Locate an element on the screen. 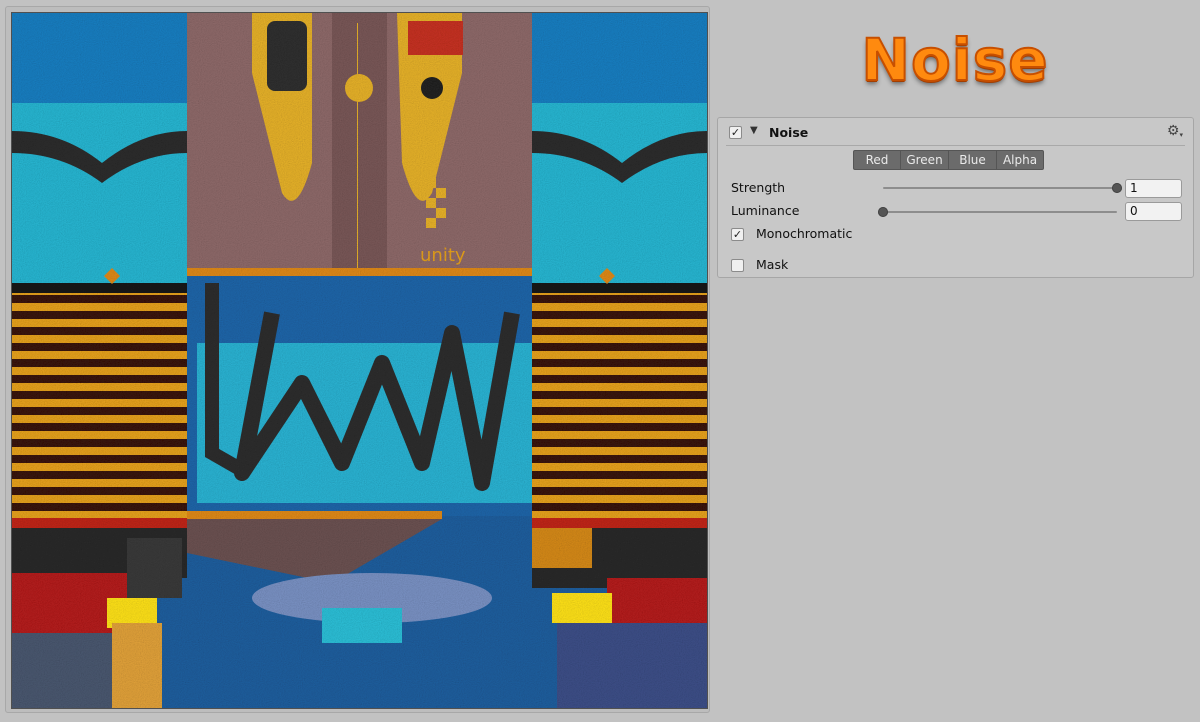 Image resolution: width=1200 pixels, height=722 pixels. channel-blue-button: Blue is located at coordinates (972, 160).